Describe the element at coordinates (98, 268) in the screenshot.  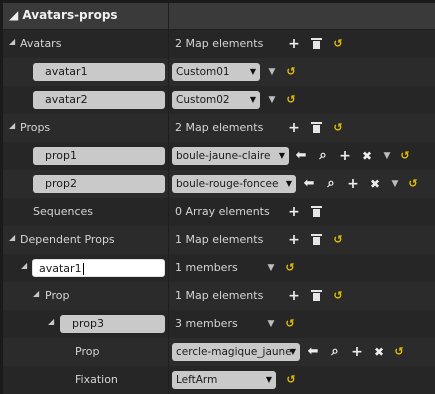
I see `map-key-input: avatar1` at that location.